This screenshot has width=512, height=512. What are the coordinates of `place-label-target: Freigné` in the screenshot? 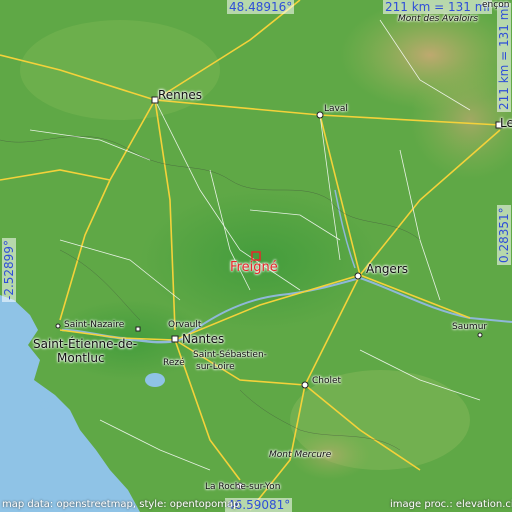 It's located at (254, 267).